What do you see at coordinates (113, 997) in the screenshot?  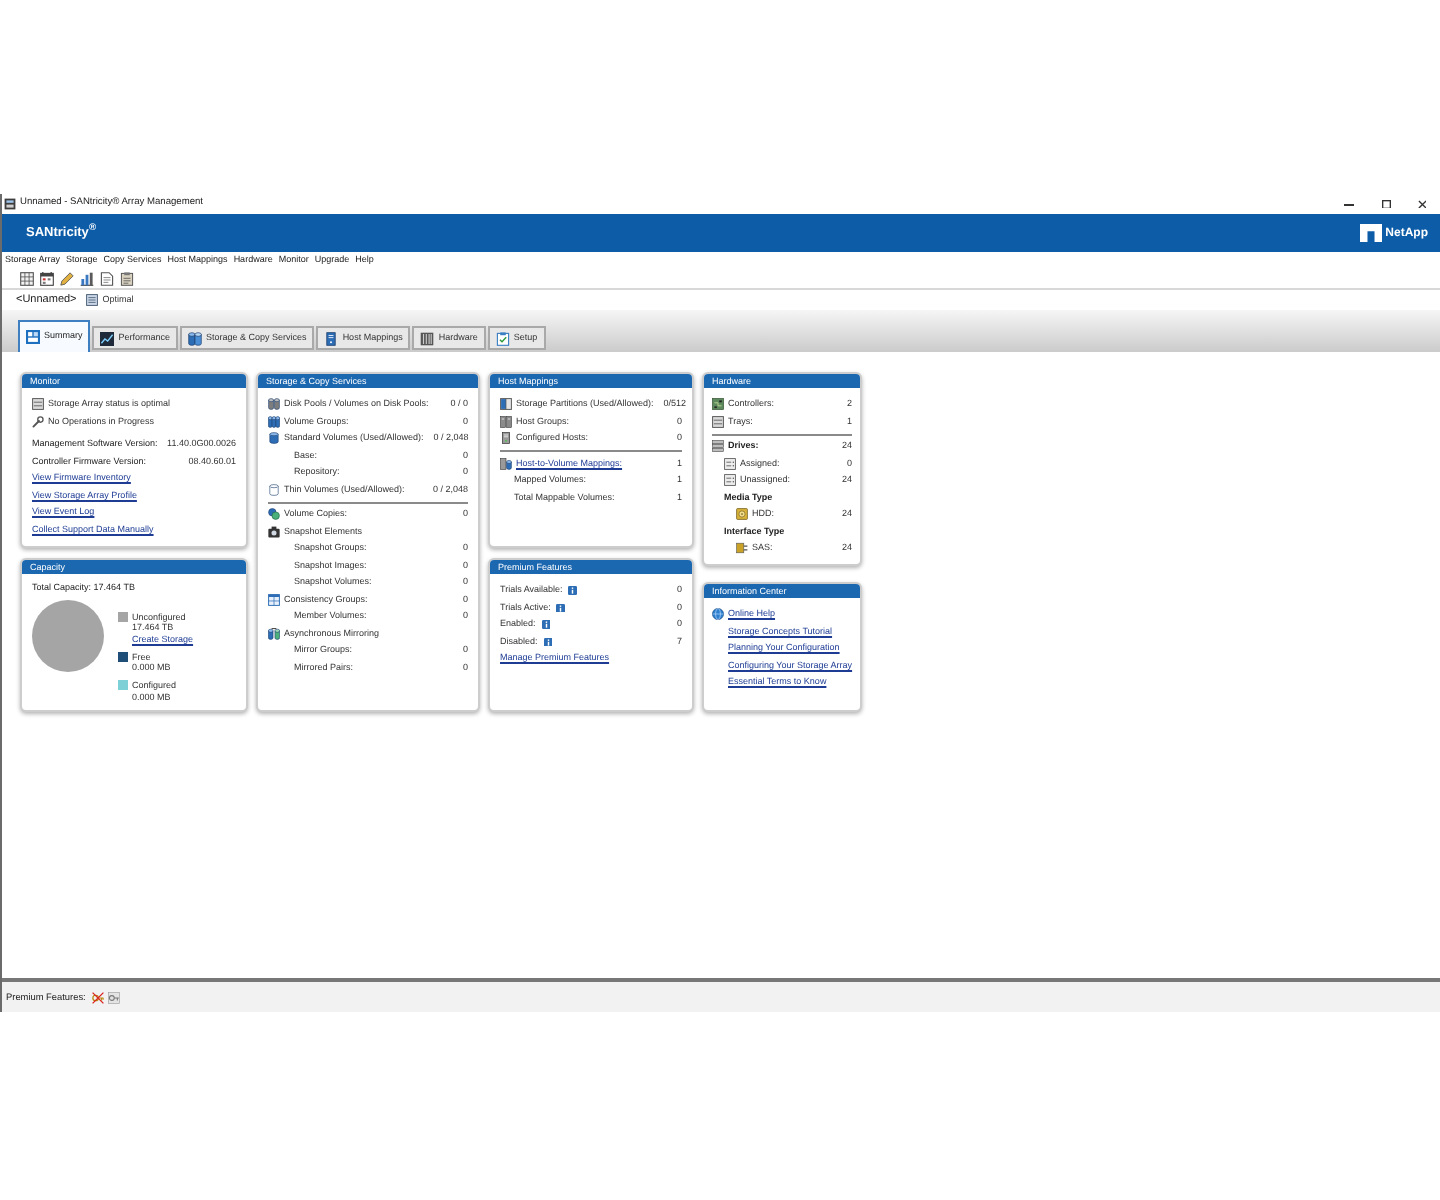 I see `key-icon` at bounding box center [113, 997].